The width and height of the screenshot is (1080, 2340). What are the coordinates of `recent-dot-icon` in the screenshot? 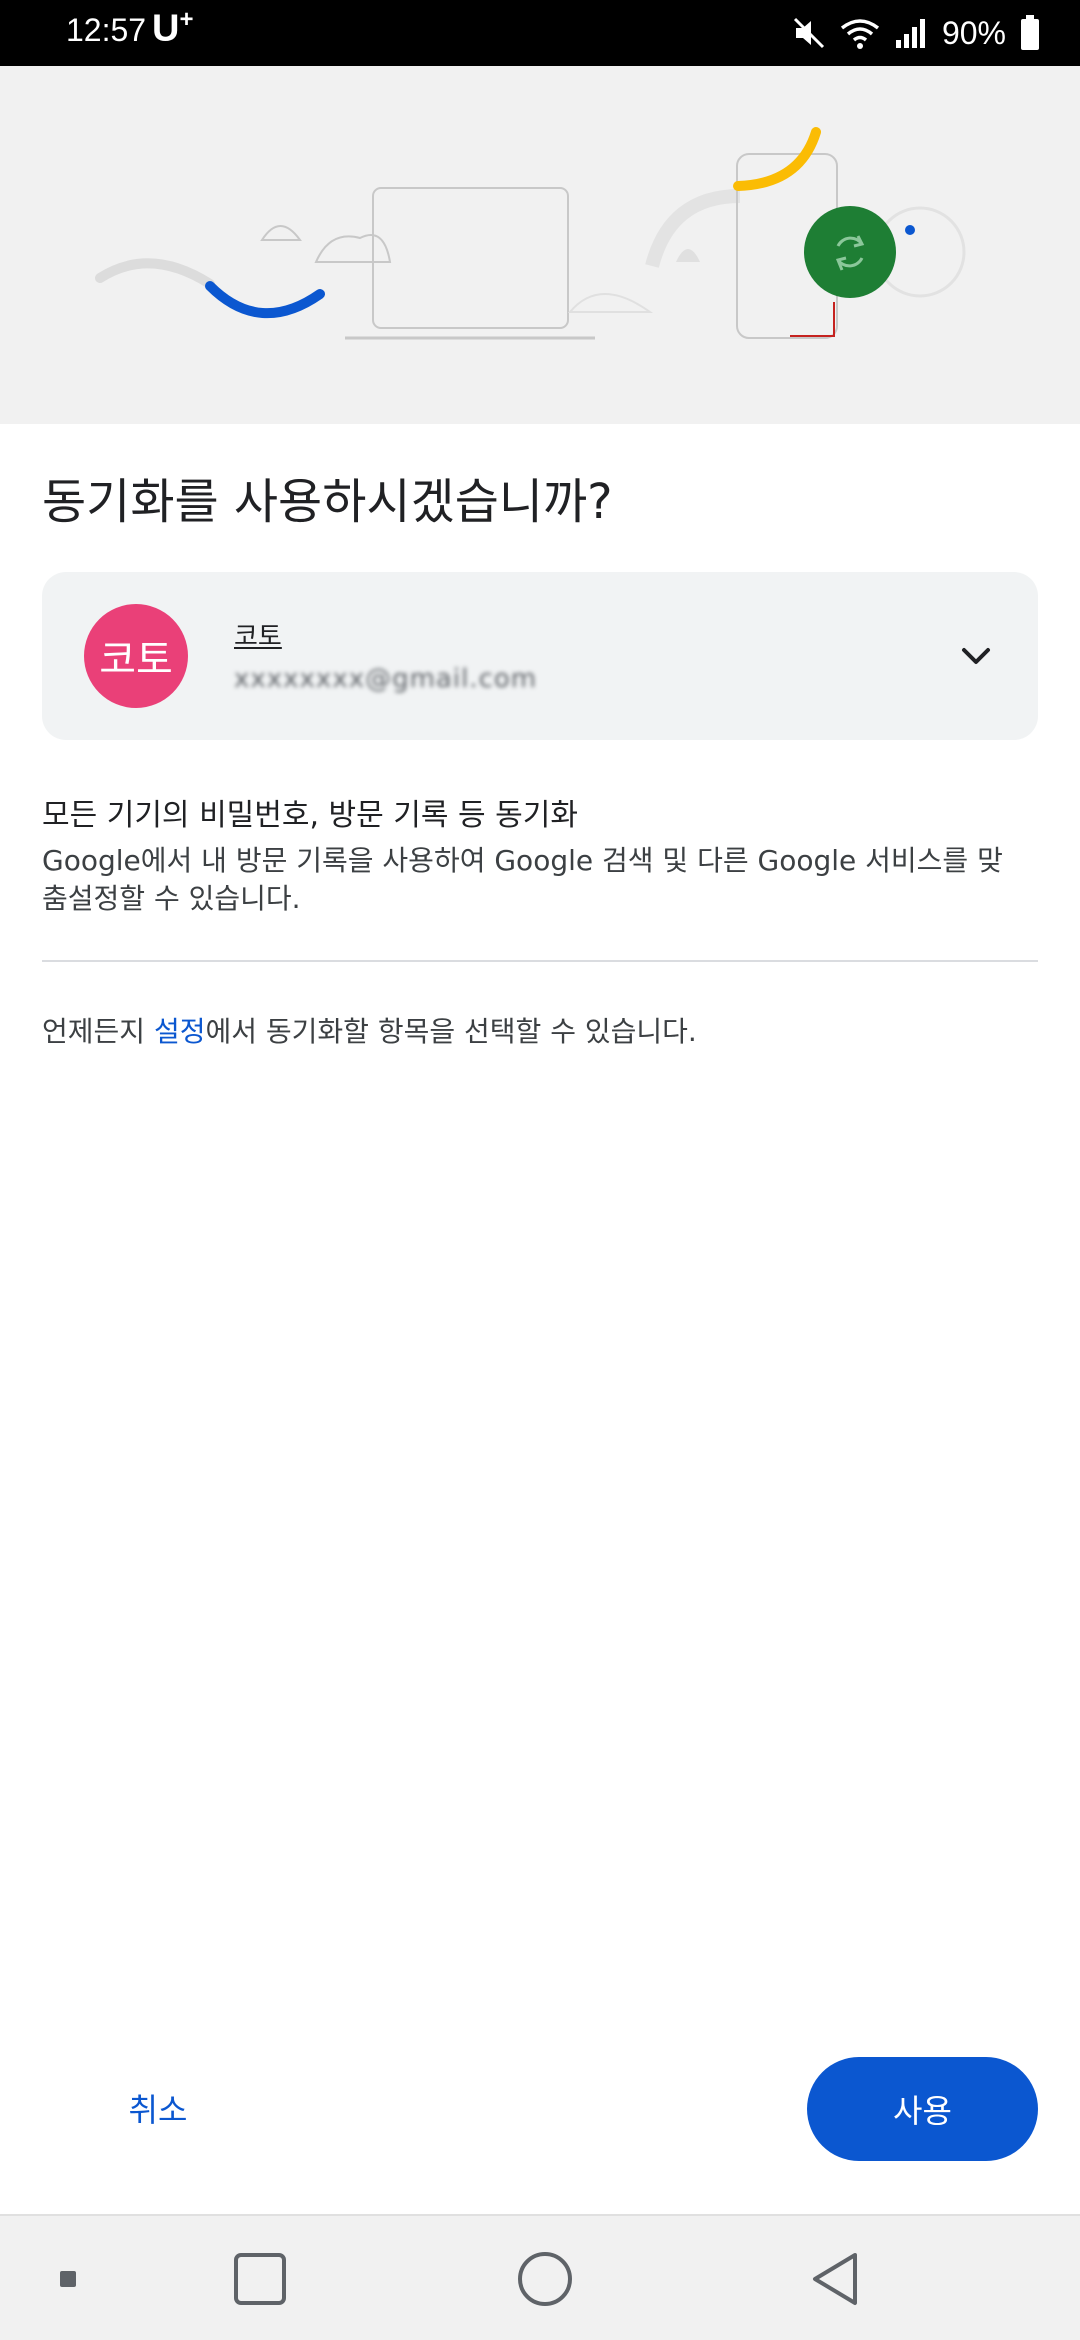 It's located at (68, 2279).